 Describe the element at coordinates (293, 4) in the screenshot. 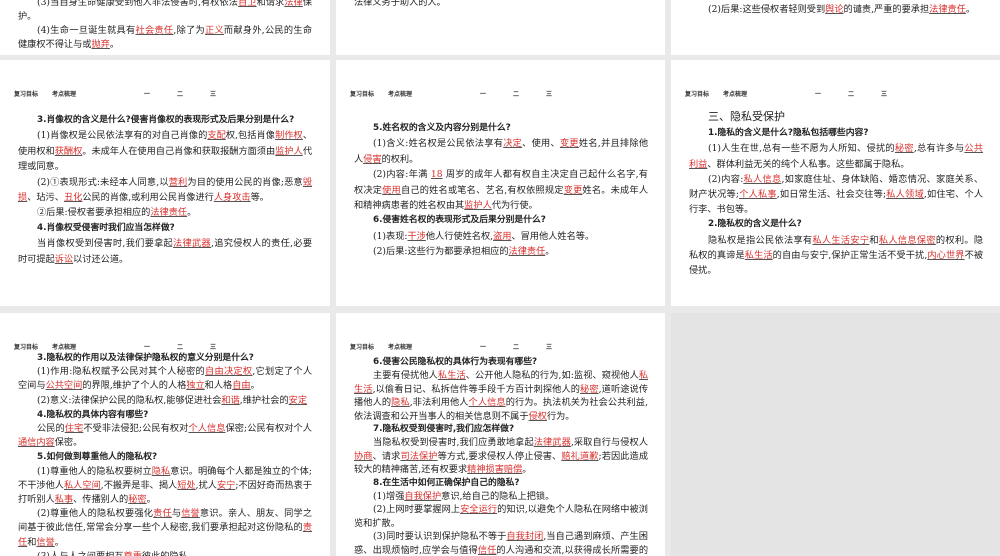

I see `answer-keyword: 法律` at that location.